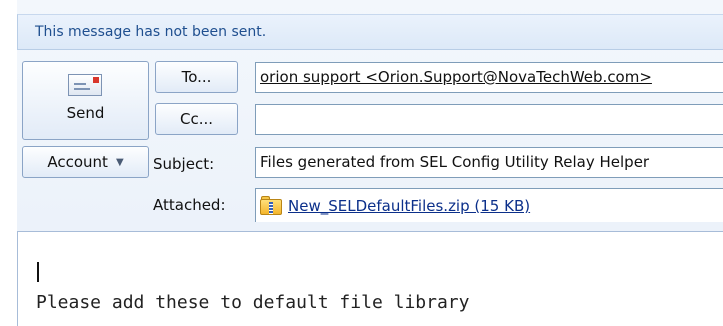 This screenshot has height=326, width=723. Describe the element at coordinates (273, 205) in the screenshot. I see `zip-folder-icon` at that location.